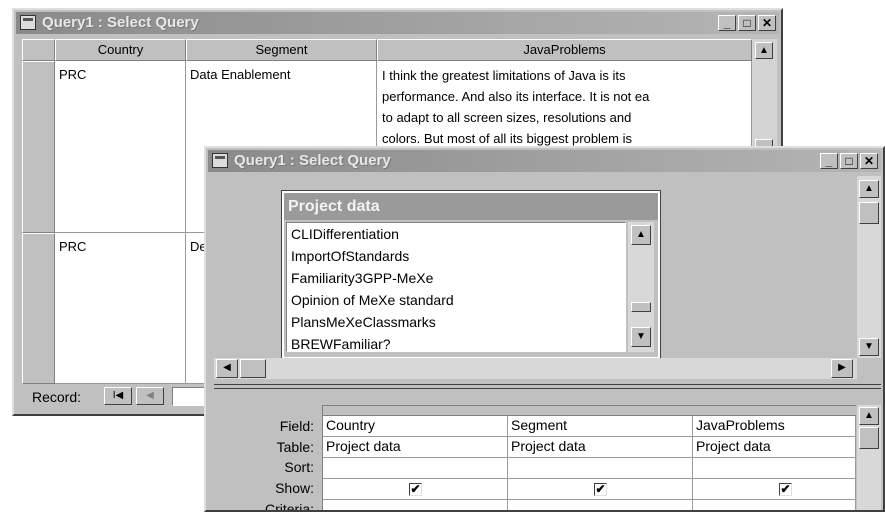  Describe the element at coordinates (471, 206) in the screenshot. I see `table-field-list-title: Project data` at that location.